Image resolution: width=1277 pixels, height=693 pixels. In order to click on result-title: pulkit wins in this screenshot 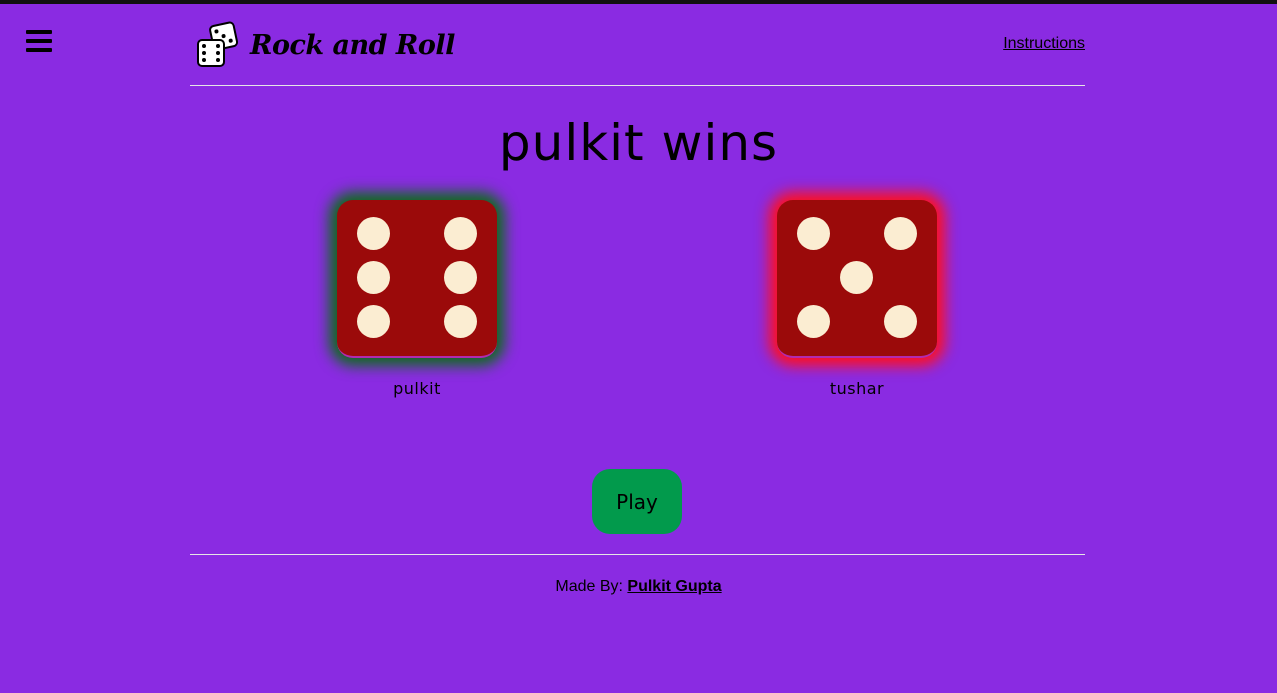, I will do `click(638, 143)`.